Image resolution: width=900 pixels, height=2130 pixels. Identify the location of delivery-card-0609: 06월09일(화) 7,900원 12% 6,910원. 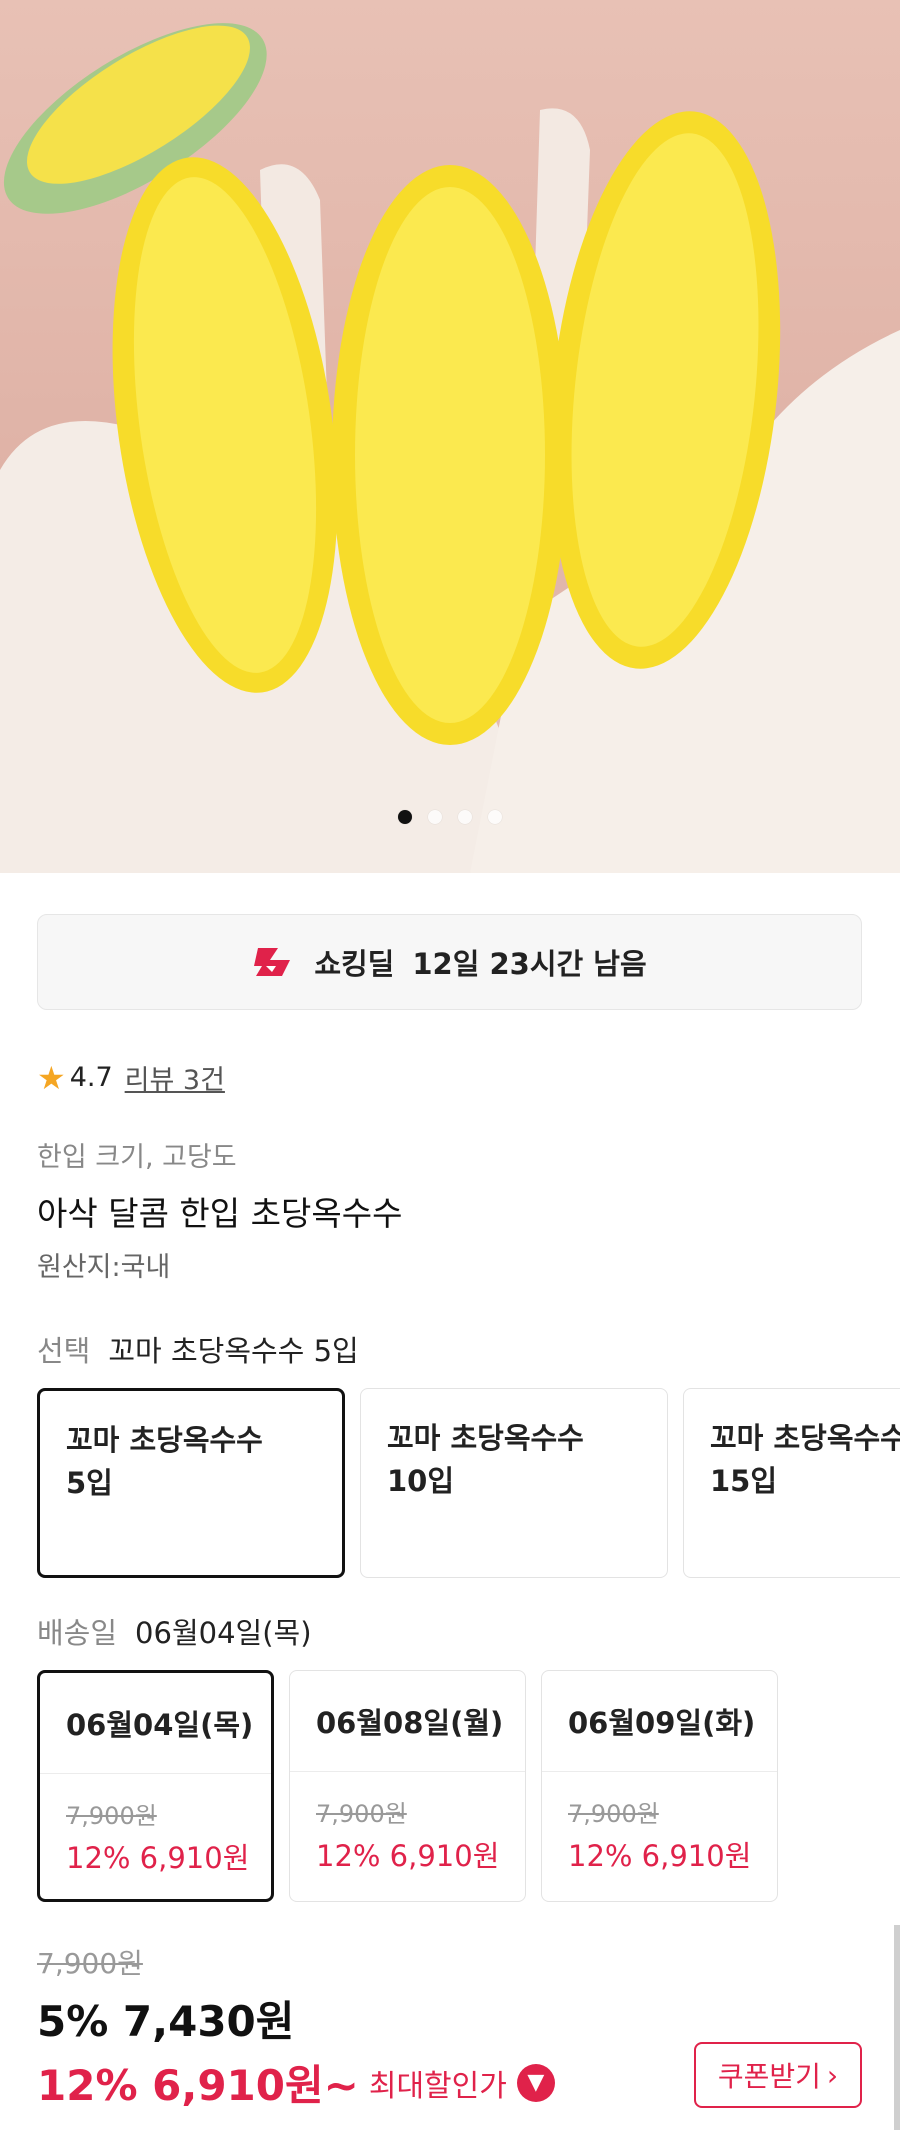
(659, 1786).